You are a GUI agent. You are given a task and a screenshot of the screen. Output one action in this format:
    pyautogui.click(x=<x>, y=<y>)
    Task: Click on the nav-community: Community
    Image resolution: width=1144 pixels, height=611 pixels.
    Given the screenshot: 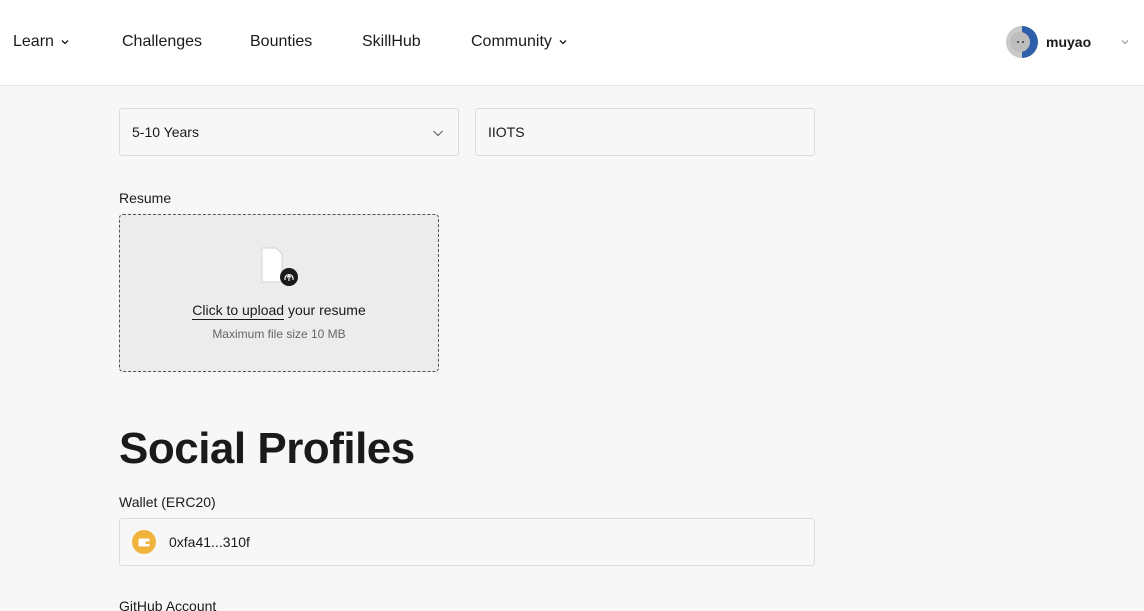 What is the action you would take?
    pyautogui.click(x=519, y=42)
    